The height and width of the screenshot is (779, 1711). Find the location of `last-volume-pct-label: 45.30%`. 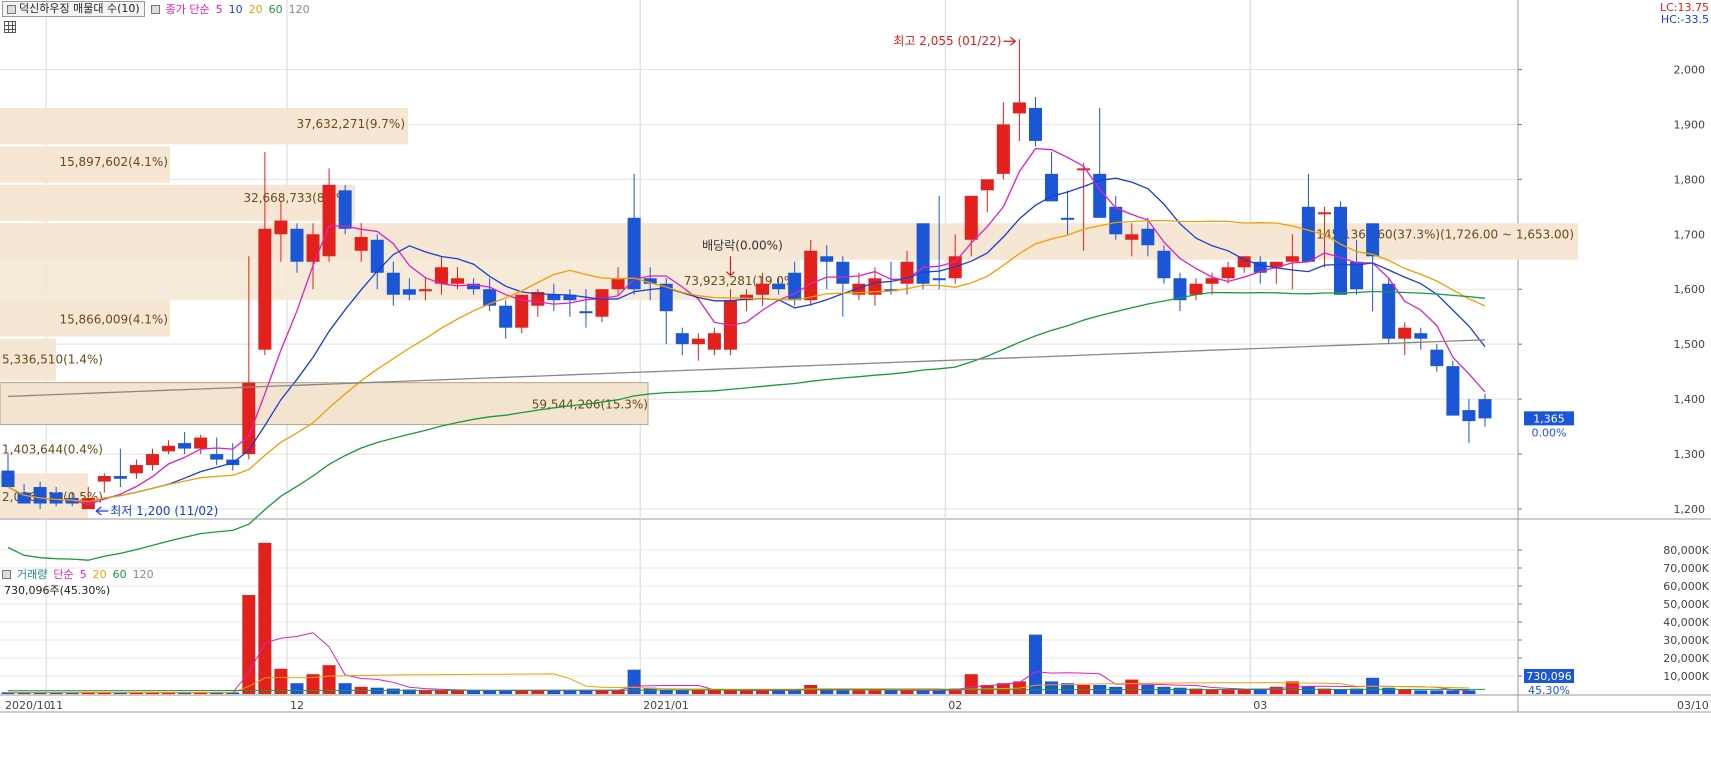

last-volume-pct-label: 45.30% is located at coordinates (1549, 690).